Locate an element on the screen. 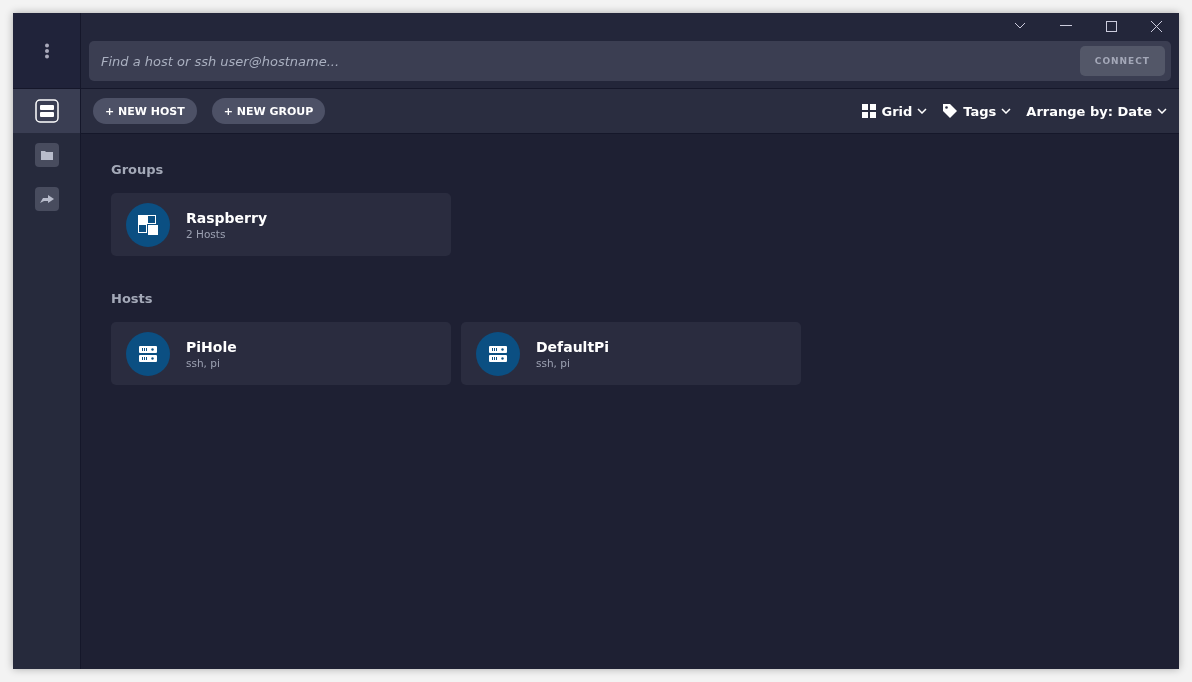 Image resolution: width=1192 pixels, height=682 pixels. tags-dropdown: Tags is located at coordinates (977, 111).